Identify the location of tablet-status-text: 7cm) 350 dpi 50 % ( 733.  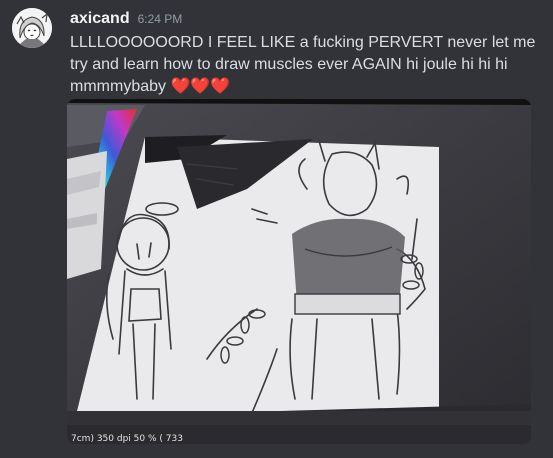
(127, 439).